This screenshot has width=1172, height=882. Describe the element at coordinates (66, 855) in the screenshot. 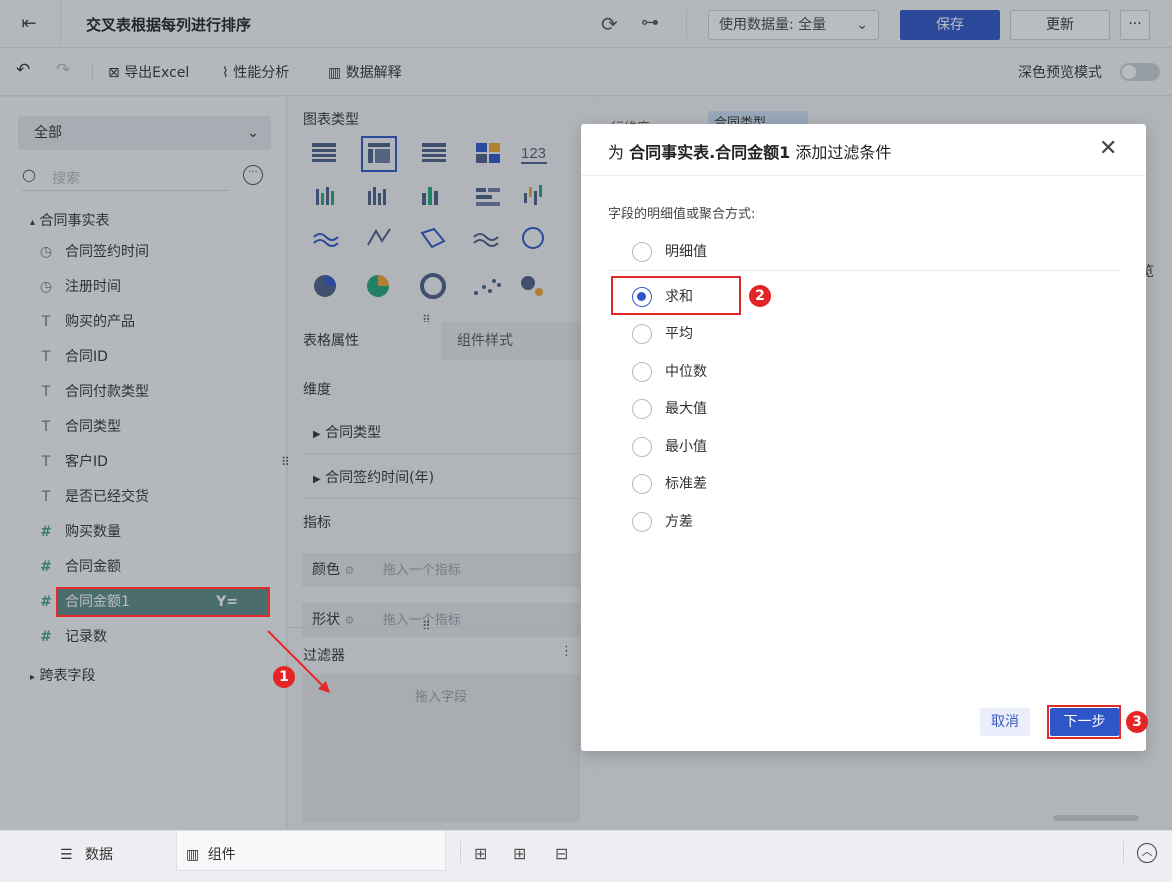

I see `database-icon: ☰` at that location.